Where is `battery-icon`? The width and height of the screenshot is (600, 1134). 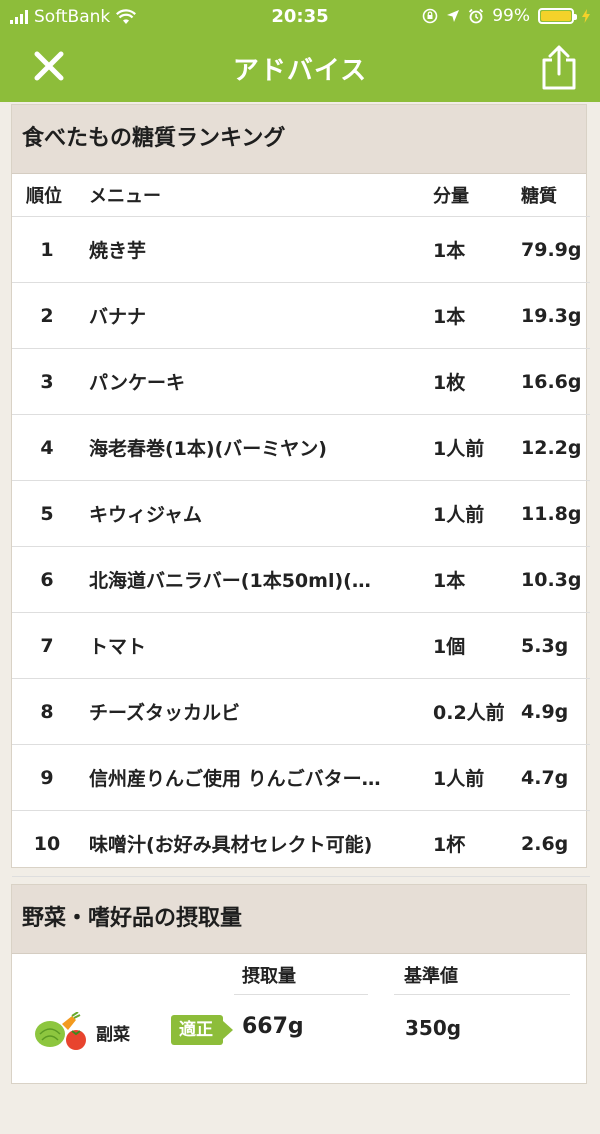 battery-icon is located at coordinates (557, 16).